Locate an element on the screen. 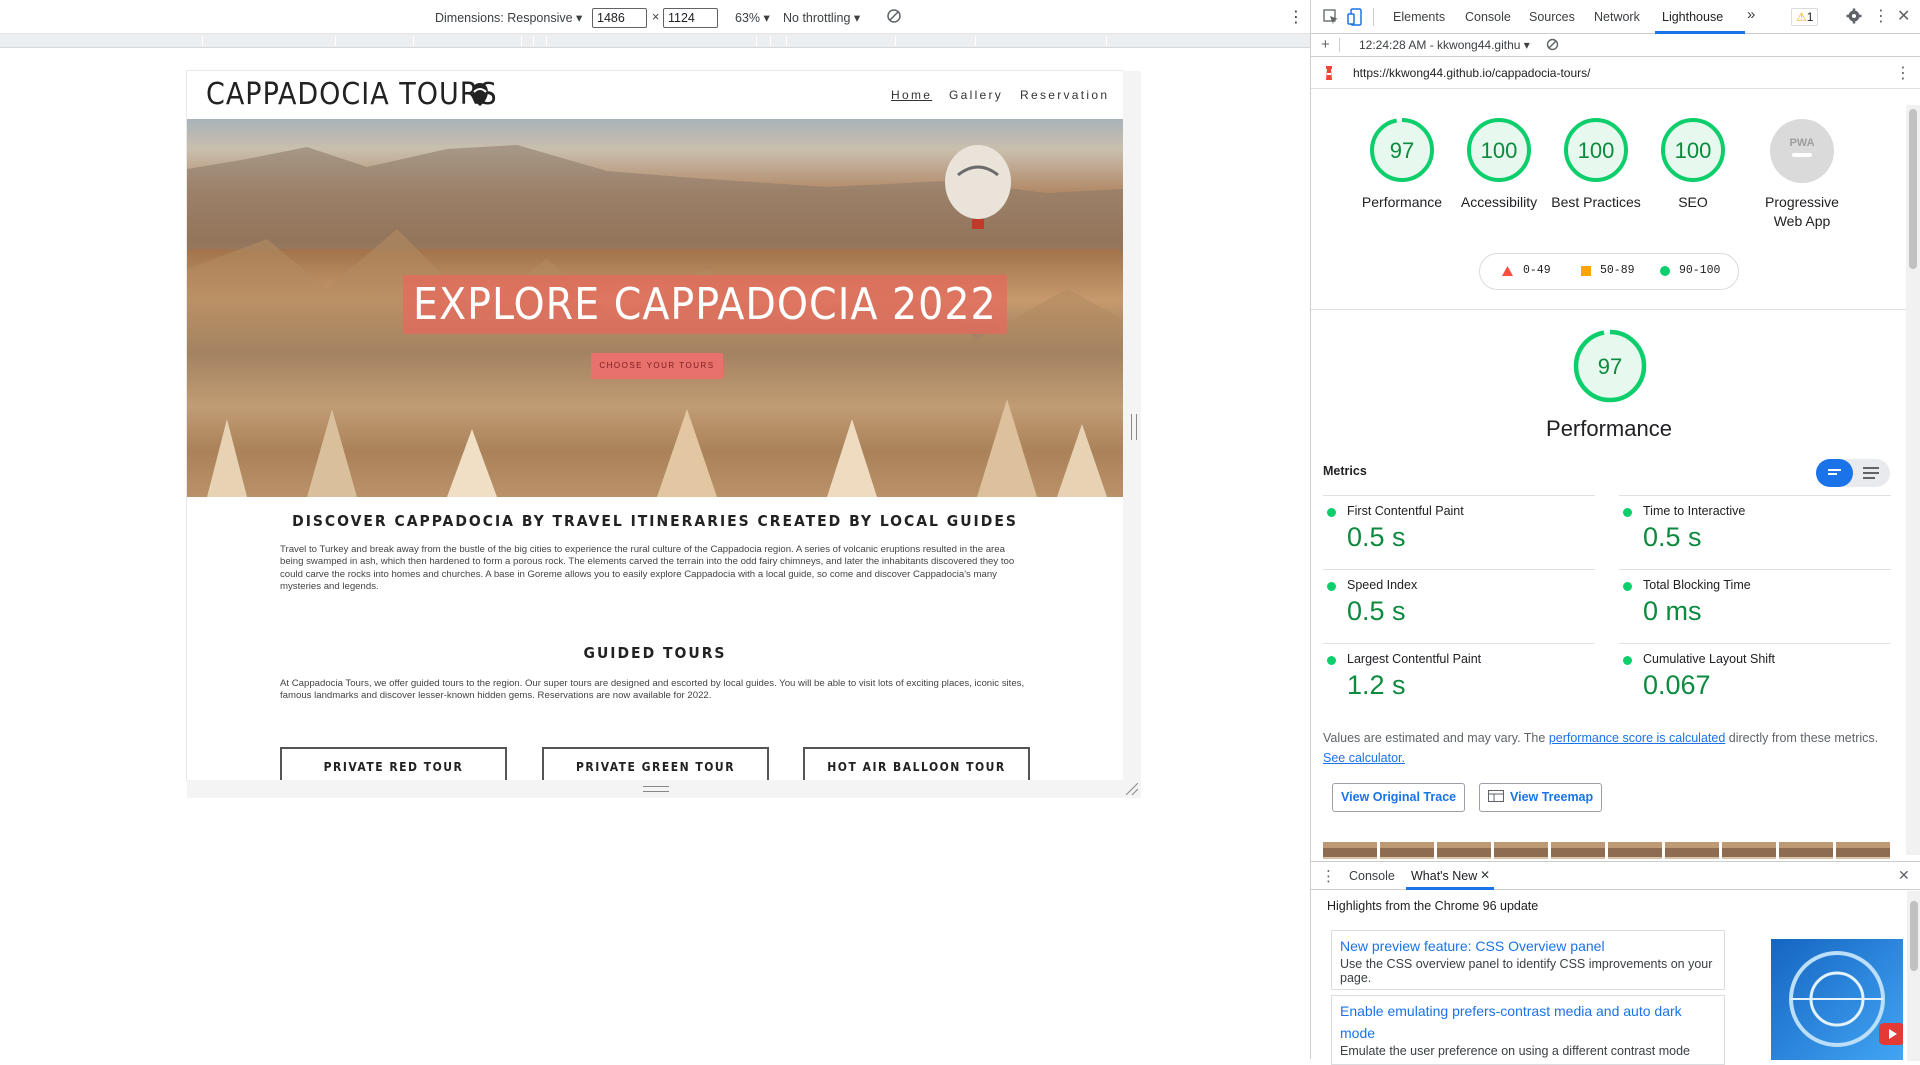 The height and width of the screenshot is (1065, 1920). performance-main-gauge: 97 is located at coordinates (1610, 367).